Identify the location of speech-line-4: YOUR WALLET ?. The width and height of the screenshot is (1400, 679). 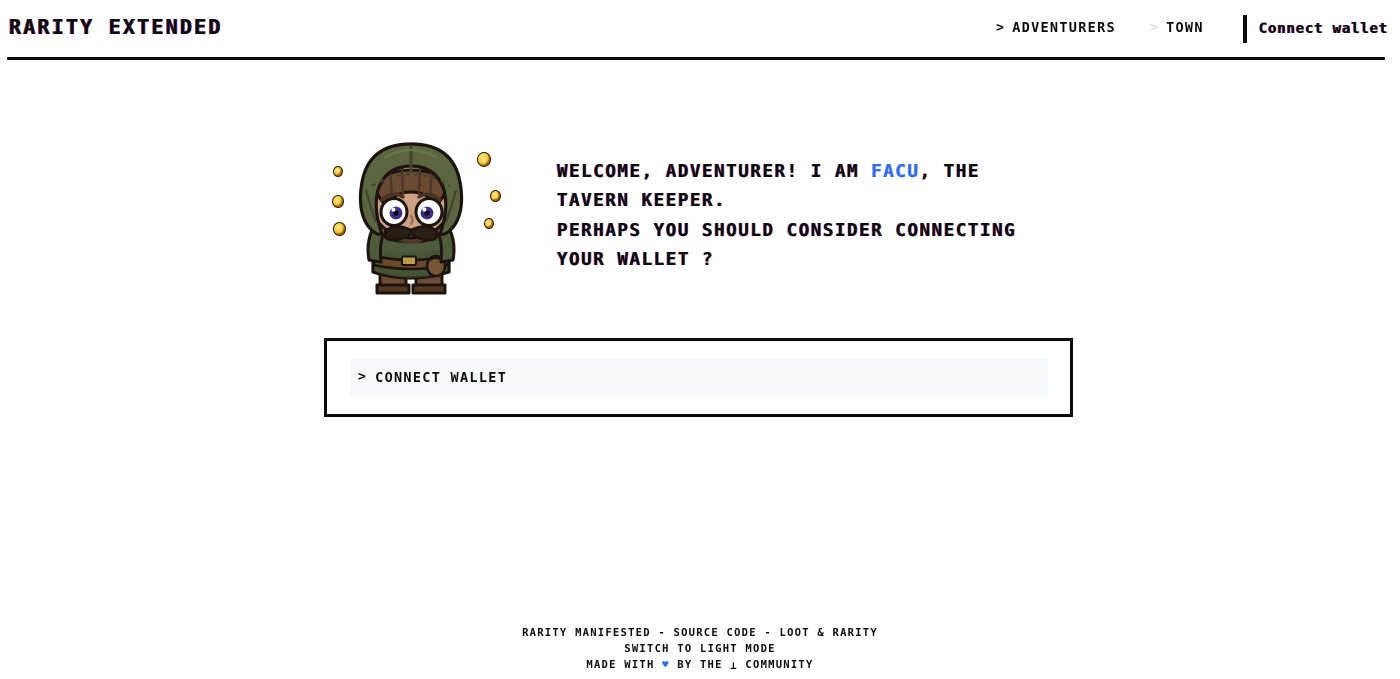
(636, 259).